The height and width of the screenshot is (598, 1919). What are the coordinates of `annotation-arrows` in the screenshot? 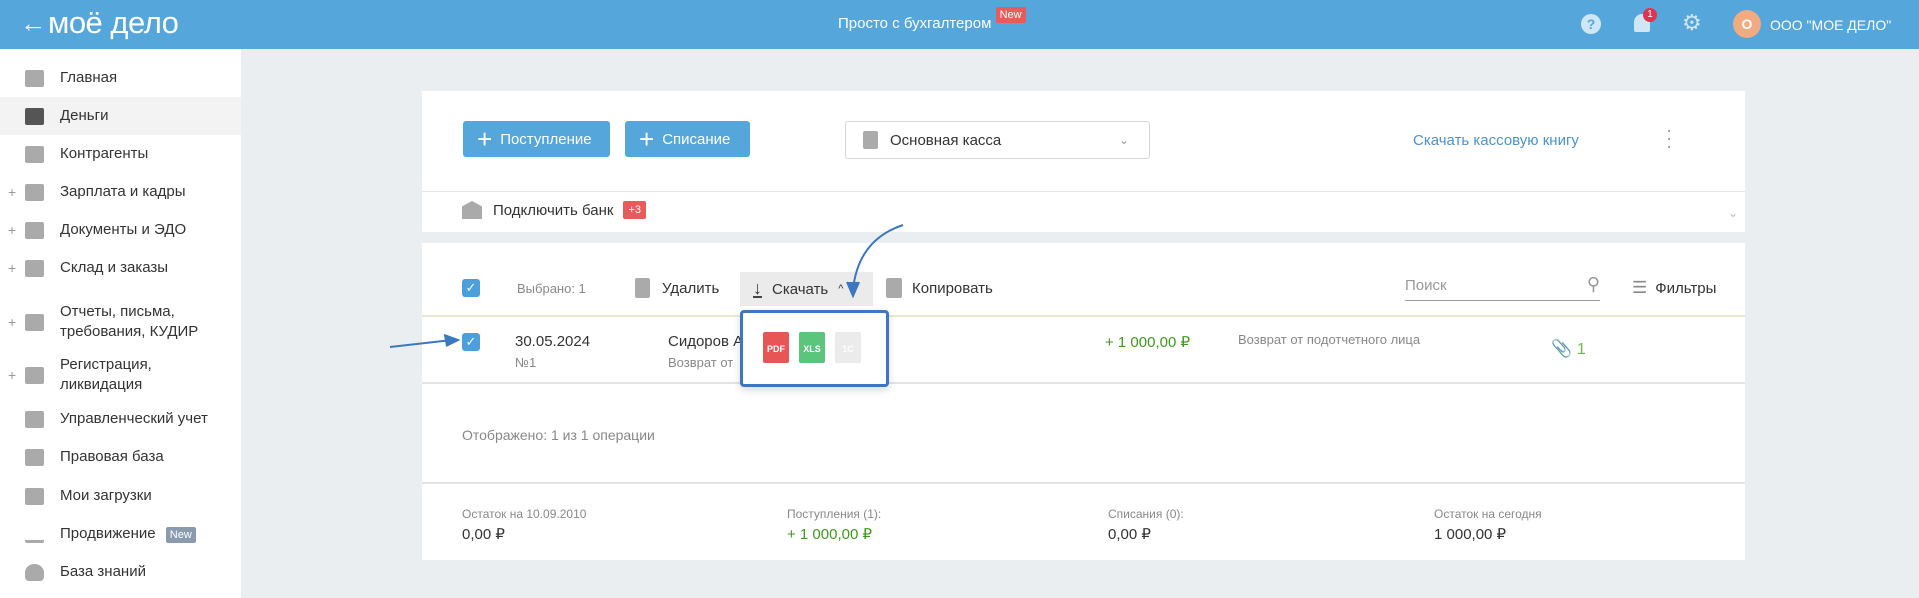 It's located at (646, 286).